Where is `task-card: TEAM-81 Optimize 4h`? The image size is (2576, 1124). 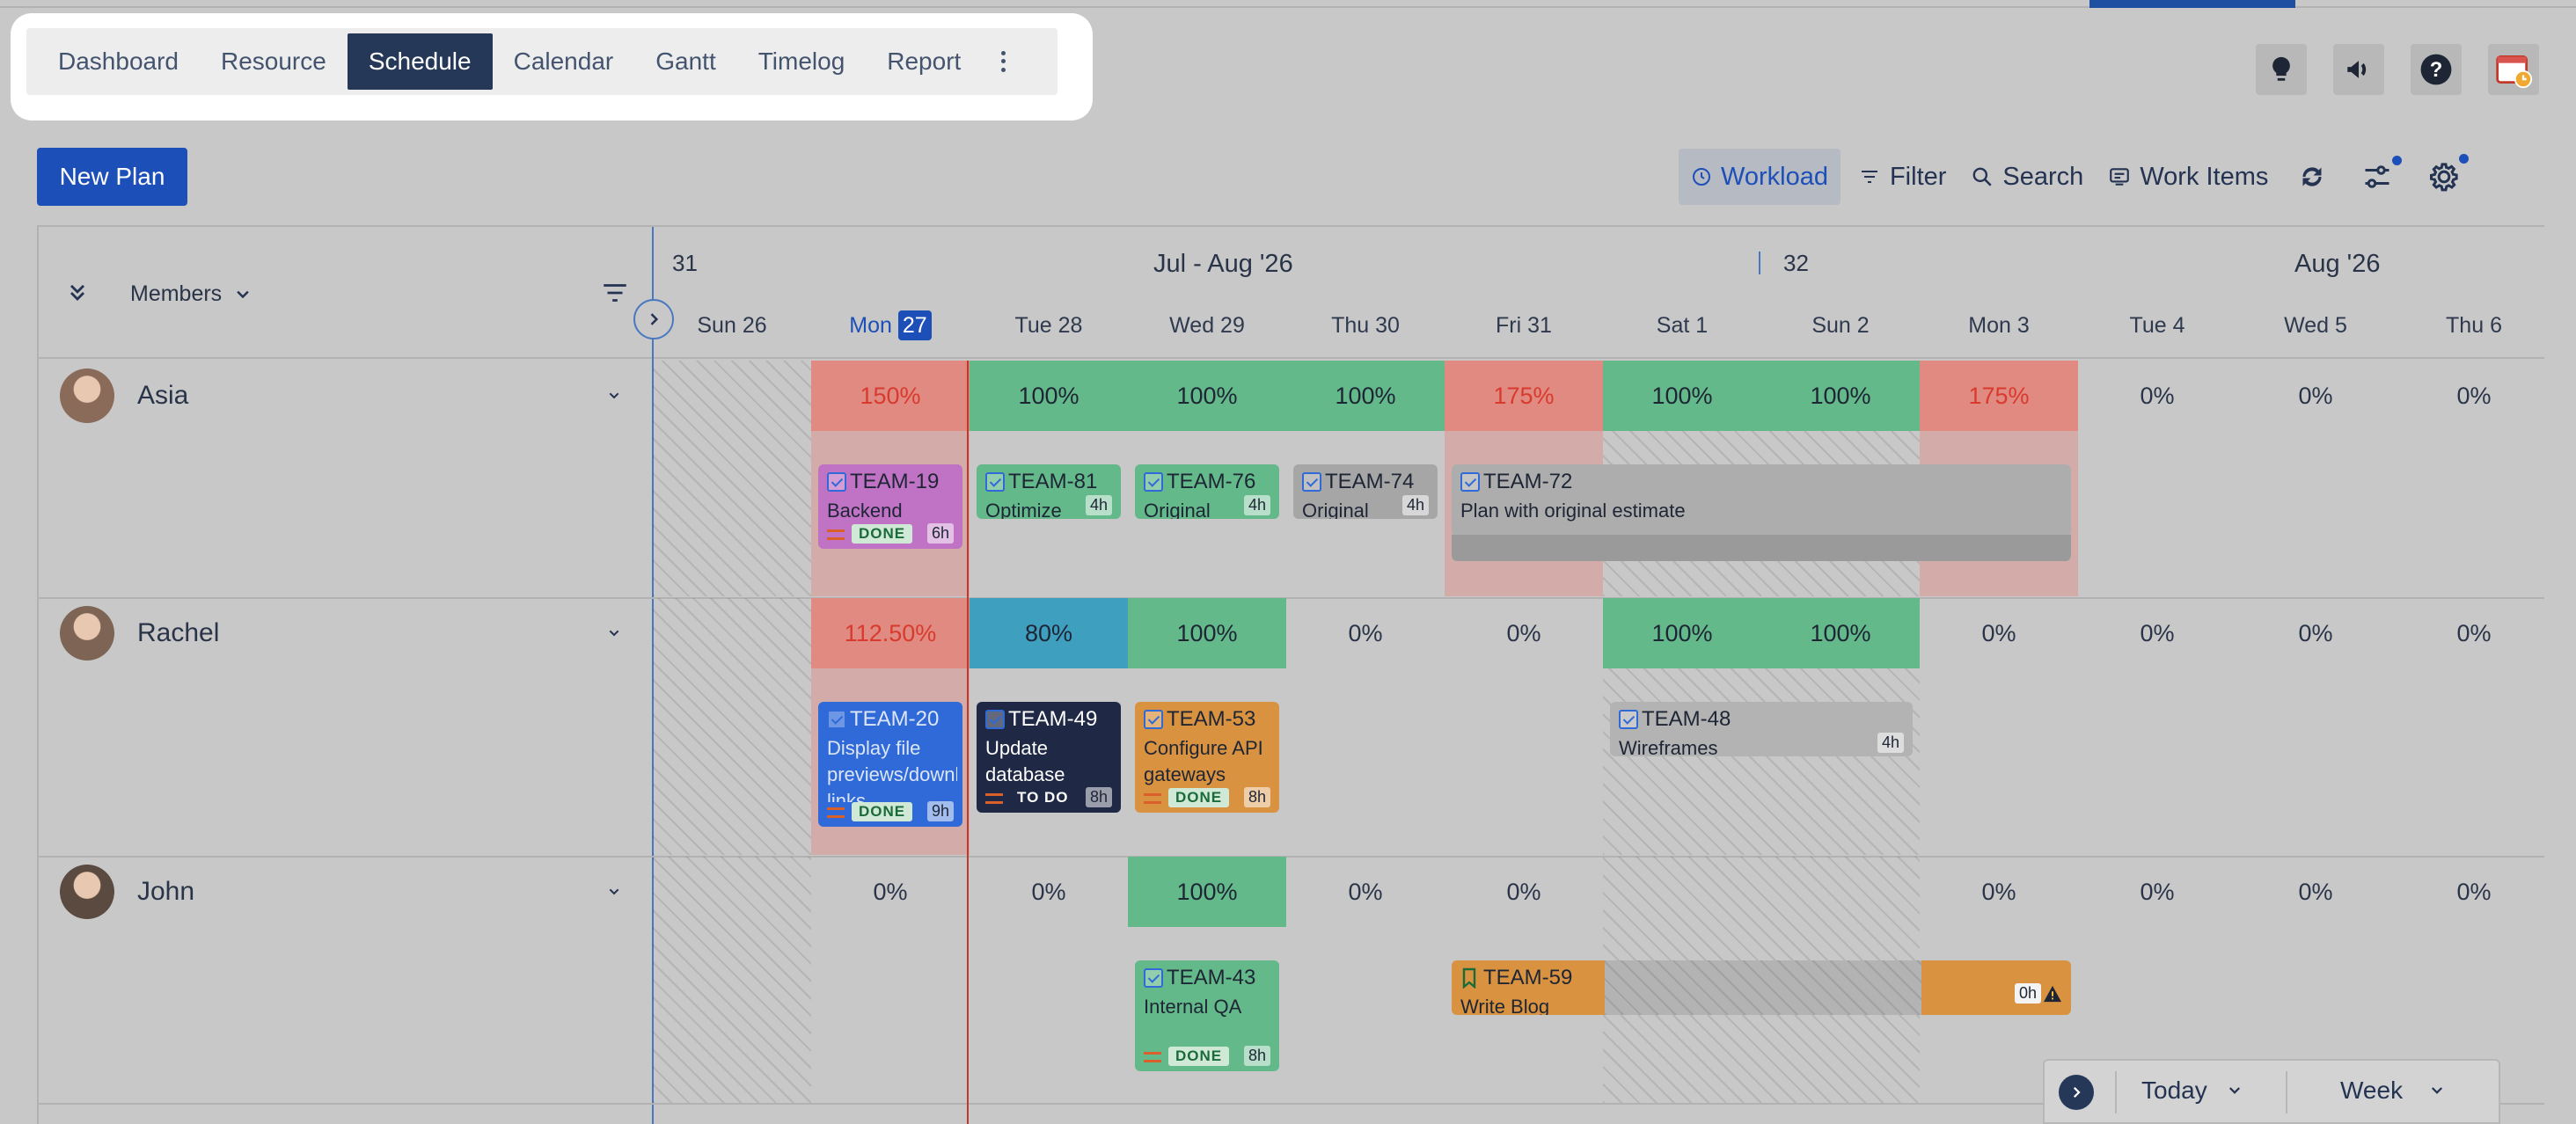 task-card: TEAM-81 Optimize 4h is located at coordinates (1049, 492).